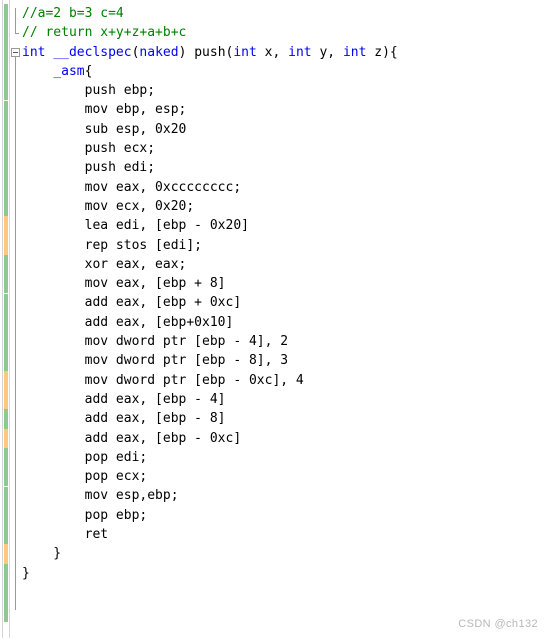 Image resolution: width=546 pixels, height=642 pixels. Describe the element at coordinates (284, 438) in the screenshot. I see `code-line: add eax, [ebp - 0xc]` at that location.